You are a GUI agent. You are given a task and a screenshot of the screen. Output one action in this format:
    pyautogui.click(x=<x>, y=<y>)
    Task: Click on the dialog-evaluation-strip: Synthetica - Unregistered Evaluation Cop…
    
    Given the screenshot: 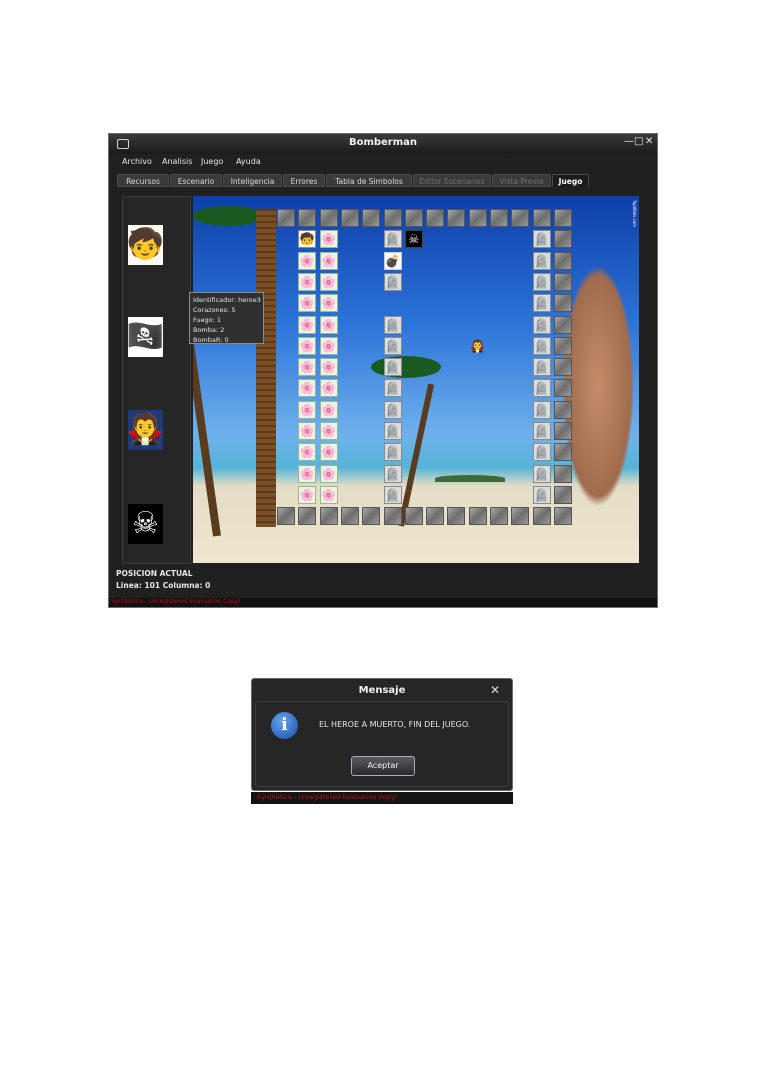 What is the action you would take?
    pyautogui.click(x=382, y=798)
    